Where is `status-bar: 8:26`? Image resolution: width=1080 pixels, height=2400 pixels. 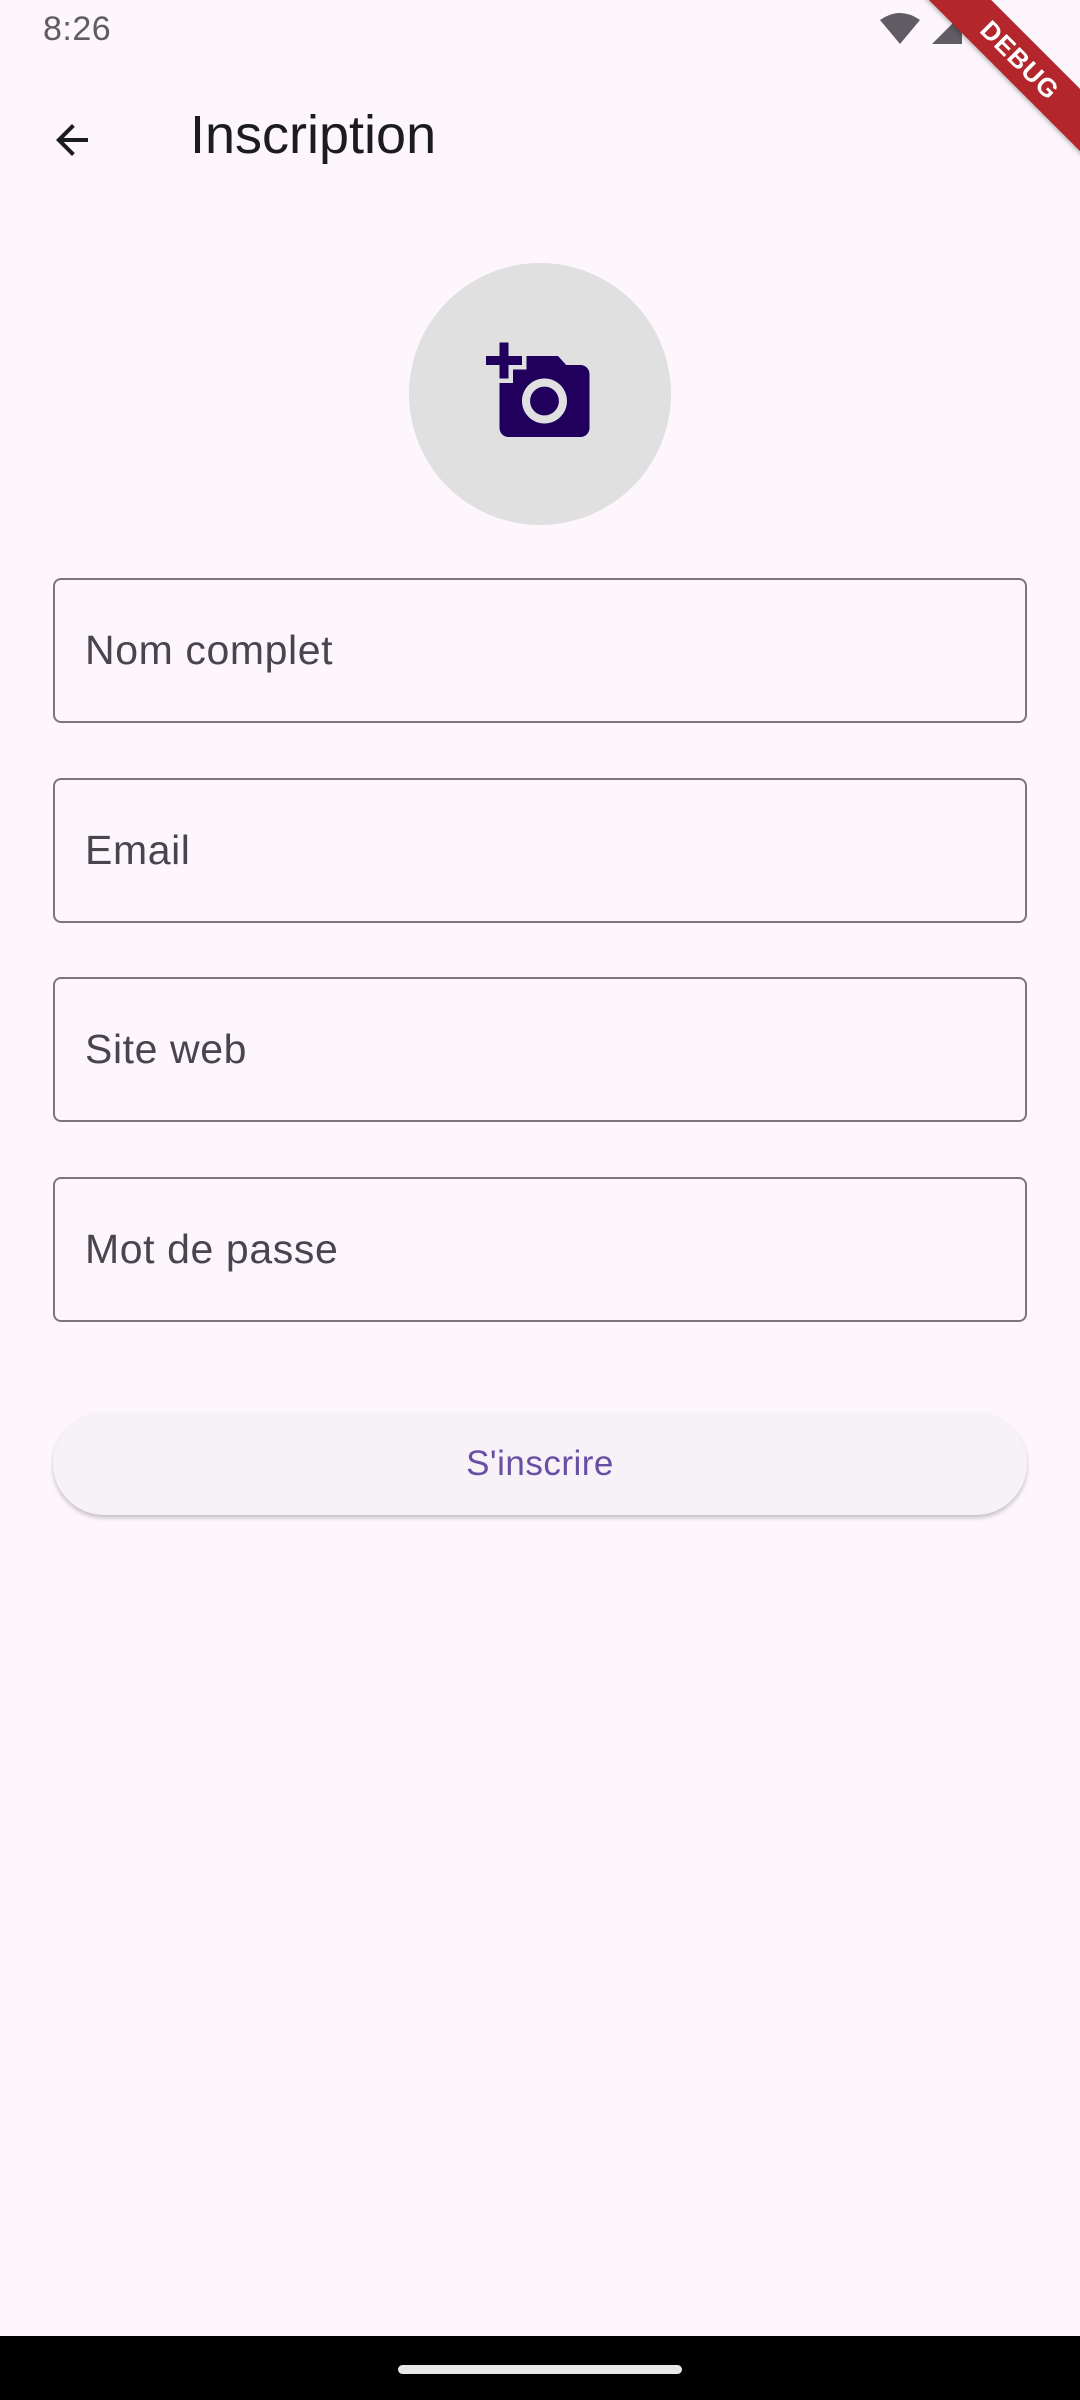 status-bar: 8:26 is located at coordinates (540, 30).